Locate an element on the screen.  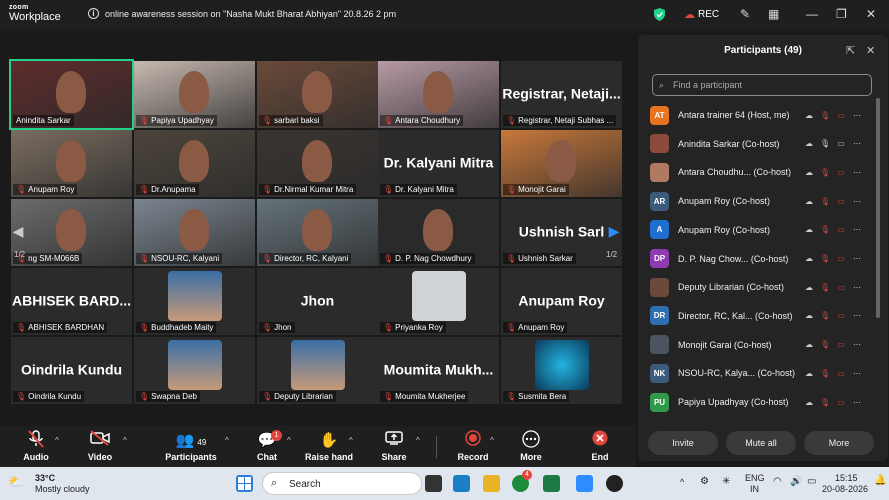
info-icon: i is located at coordinates (93, 13).